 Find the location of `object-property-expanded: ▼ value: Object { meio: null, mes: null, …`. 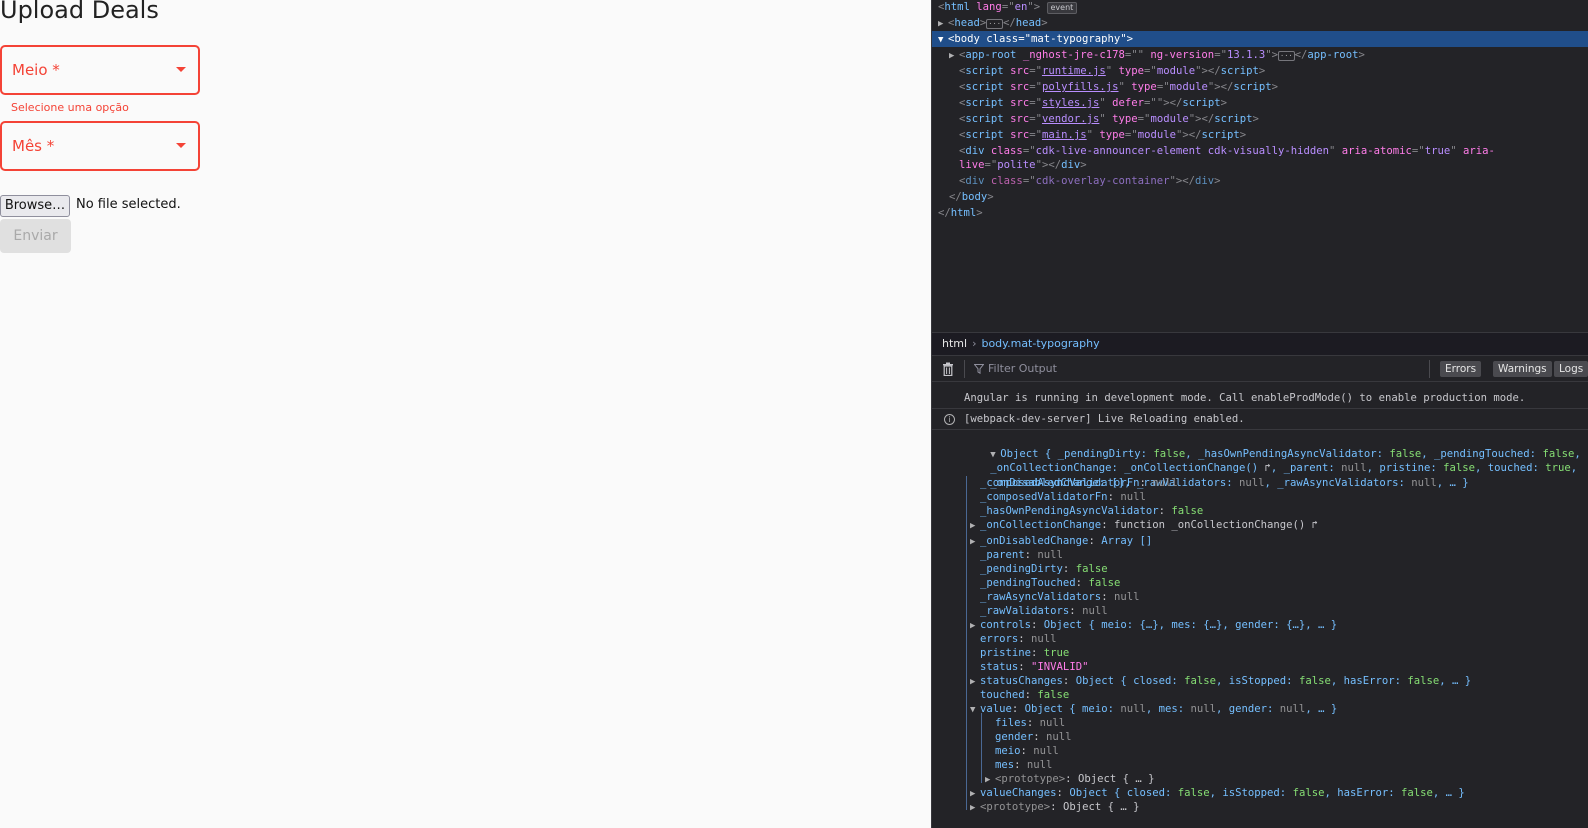

object-property-expanded: ▼ value: Object { meio: null, mes: null, … is located at coordinates (1279, 709).